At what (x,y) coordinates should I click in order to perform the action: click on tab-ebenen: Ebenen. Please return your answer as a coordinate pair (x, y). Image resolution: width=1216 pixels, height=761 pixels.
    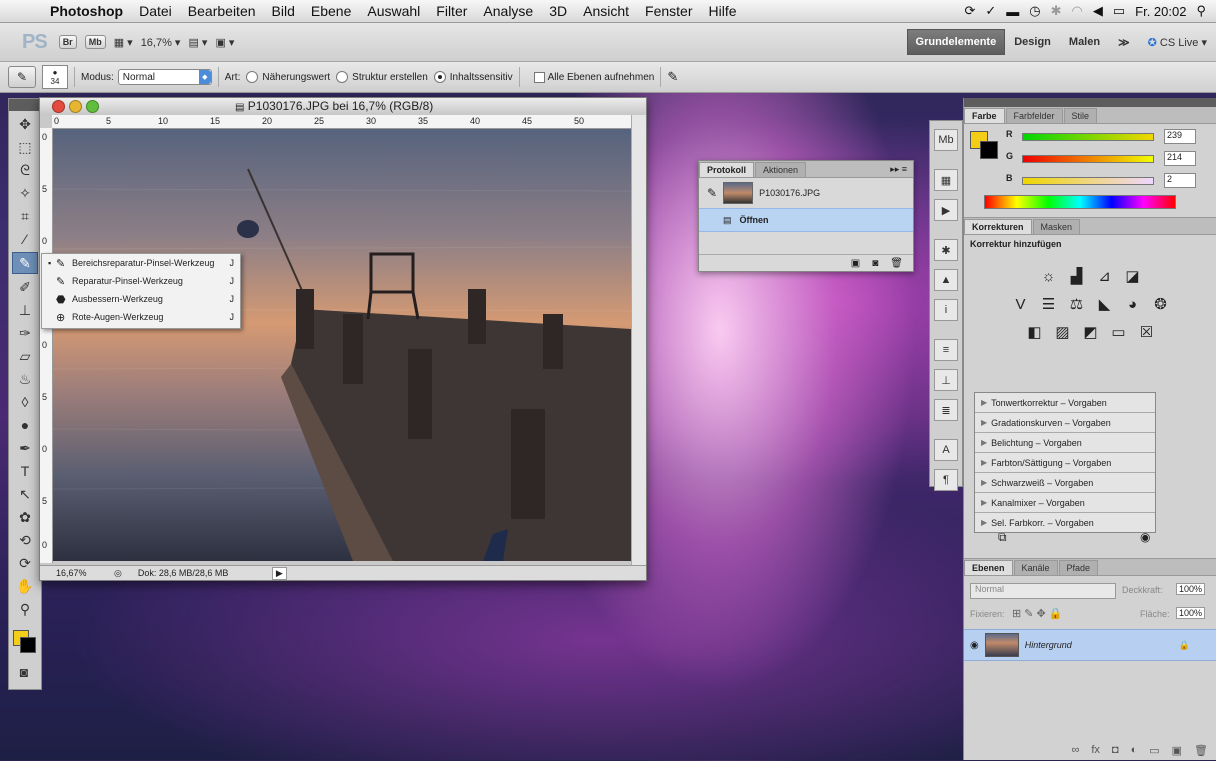
    Looking at the image, I should click on (988, 567).